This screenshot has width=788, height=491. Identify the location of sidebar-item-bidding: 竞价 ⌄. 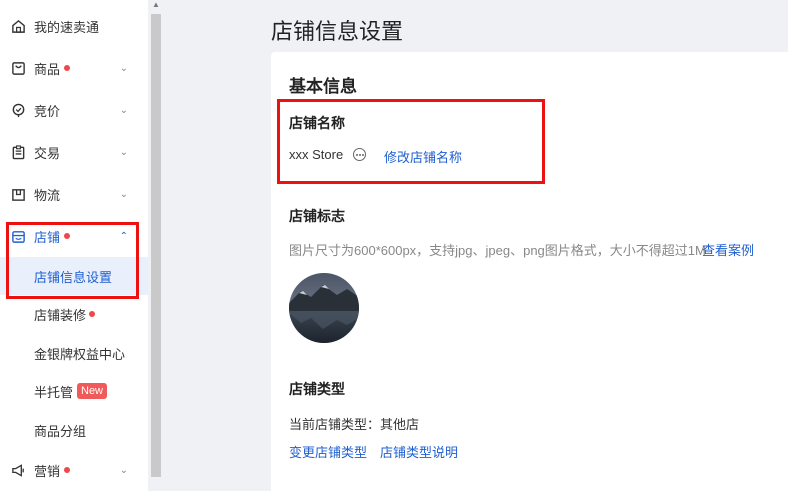
(74, 110).